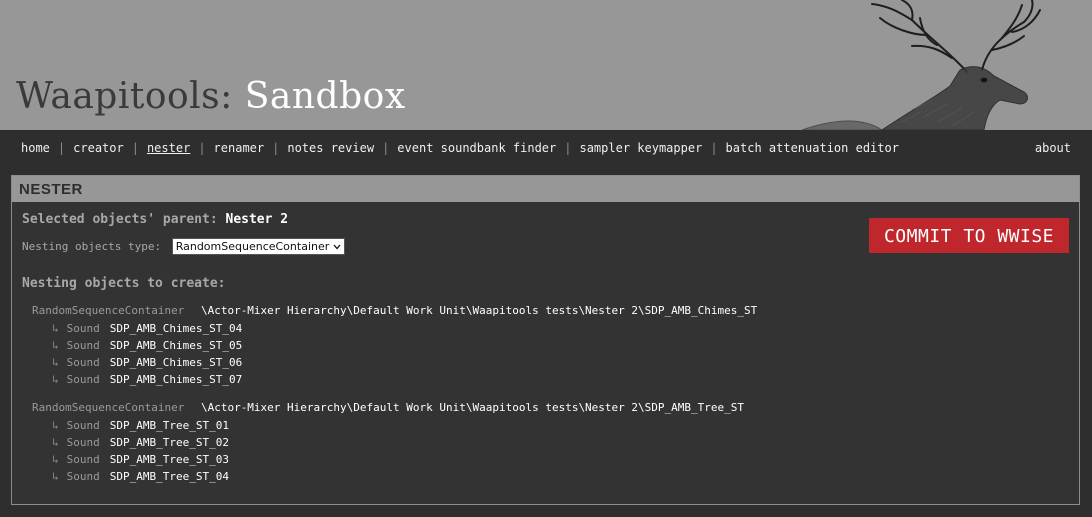 The image size is (1092, 517). What do you see at coordinates (812, 148) in the screenshot?
I see `nav-batch-attenuation-editor: batch attenuation editor` at bounding box center [812, 148].